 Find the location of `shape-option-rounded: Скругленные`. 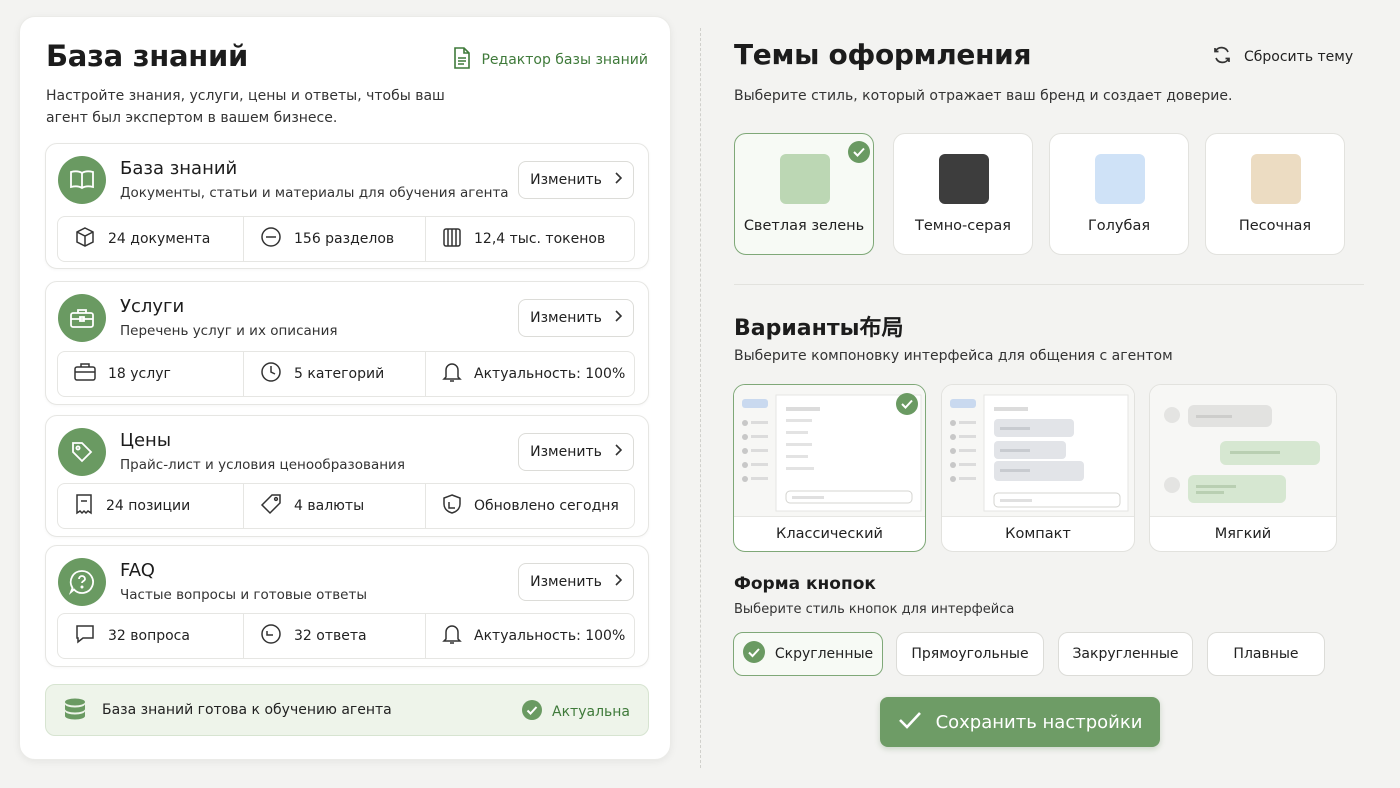

shape-option-rounded: Скругленные is located at coordinates (808, 654).